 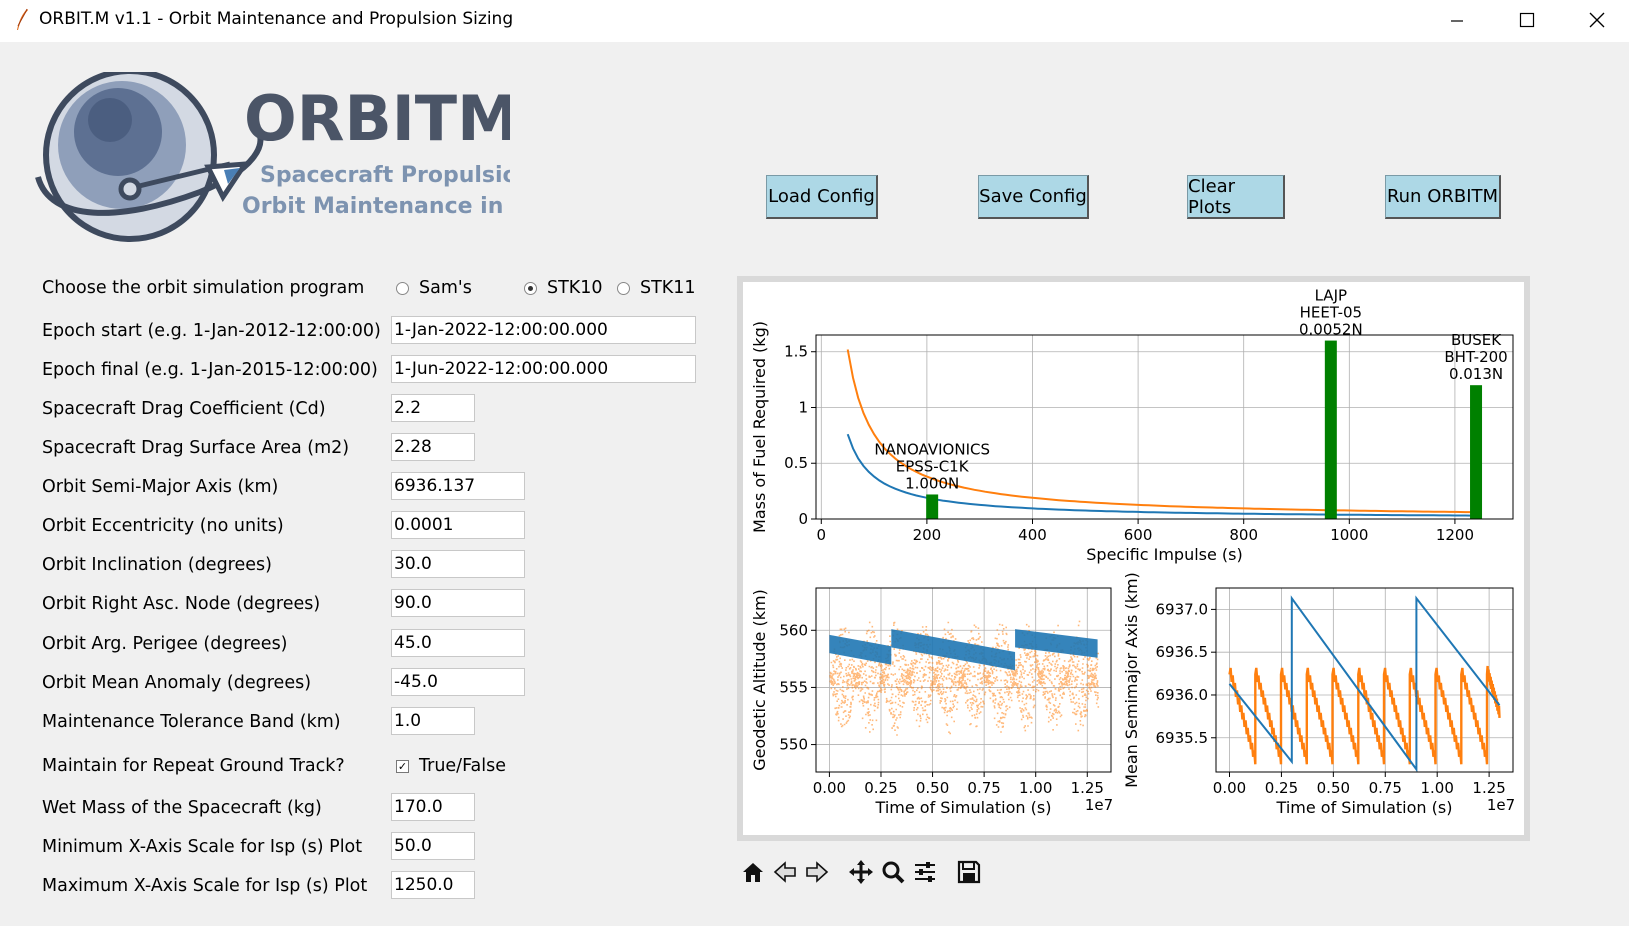 I want to click on radio-stk11: STK11, so click(x=656, y=288).